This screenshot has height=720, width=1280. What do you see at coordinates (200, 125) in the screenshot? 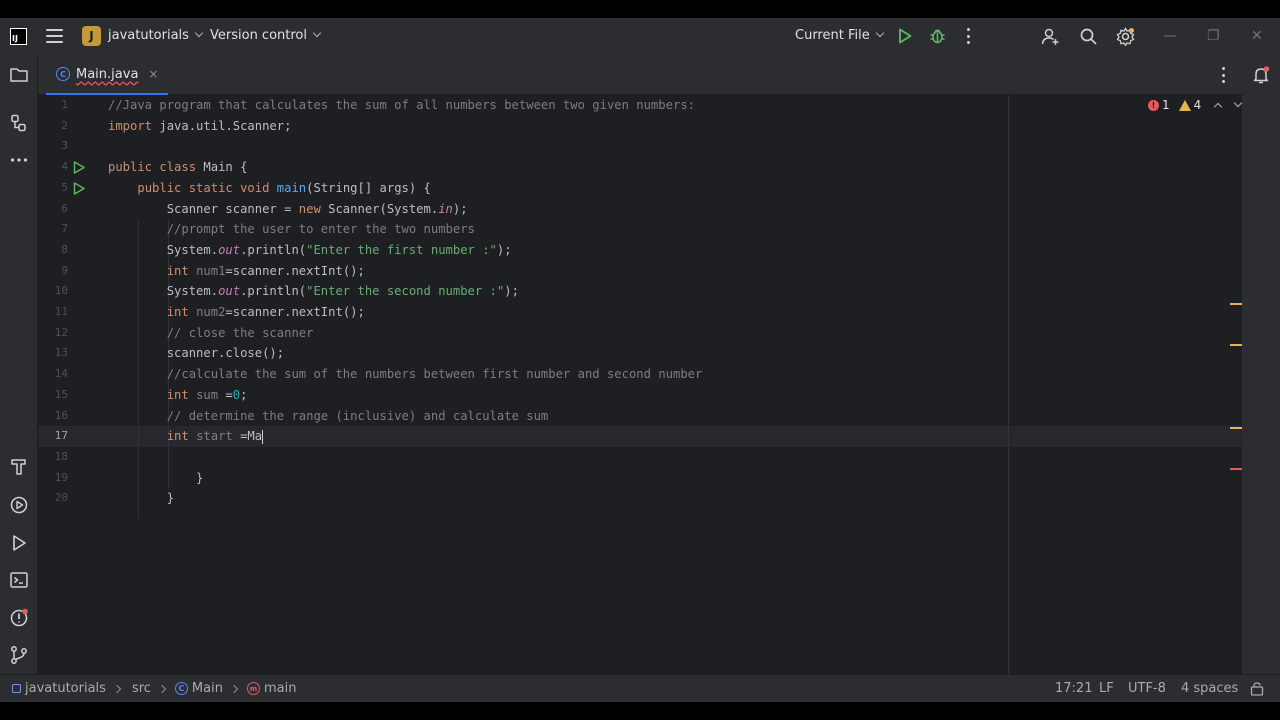
I see `code-line: import java.util.Scanner;` at bounding box center [200, 125].